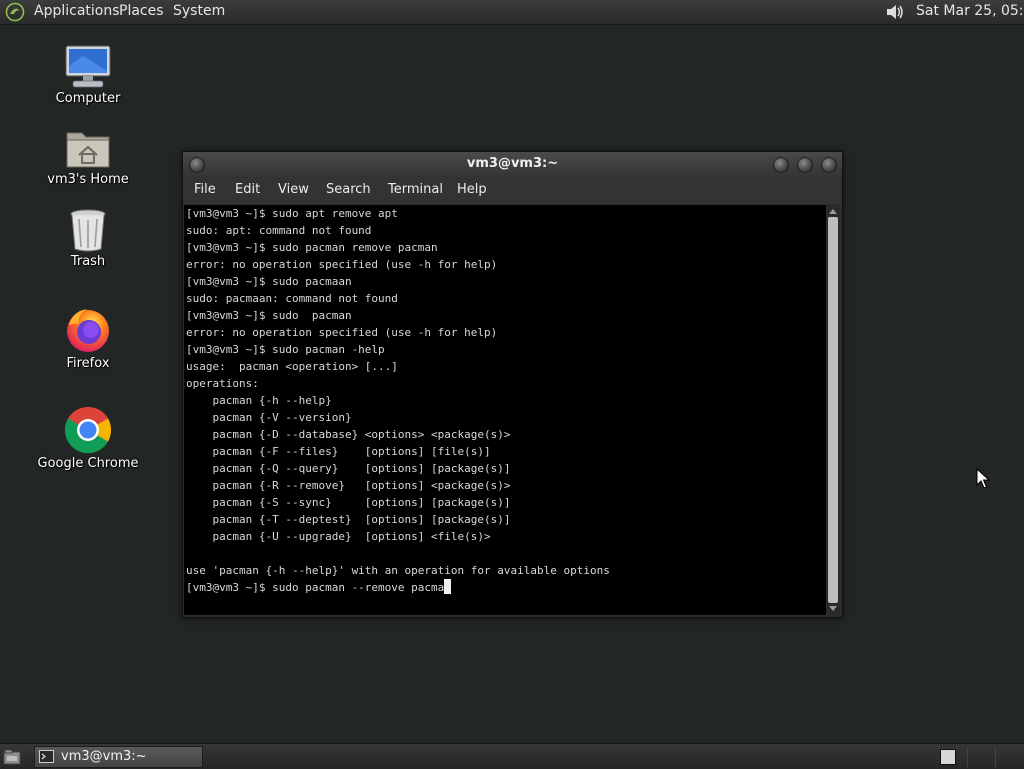 The width and height of the screenshot is (1024, 769). I want to click on window-title: vm3@vm3:~, so click(512, 163).